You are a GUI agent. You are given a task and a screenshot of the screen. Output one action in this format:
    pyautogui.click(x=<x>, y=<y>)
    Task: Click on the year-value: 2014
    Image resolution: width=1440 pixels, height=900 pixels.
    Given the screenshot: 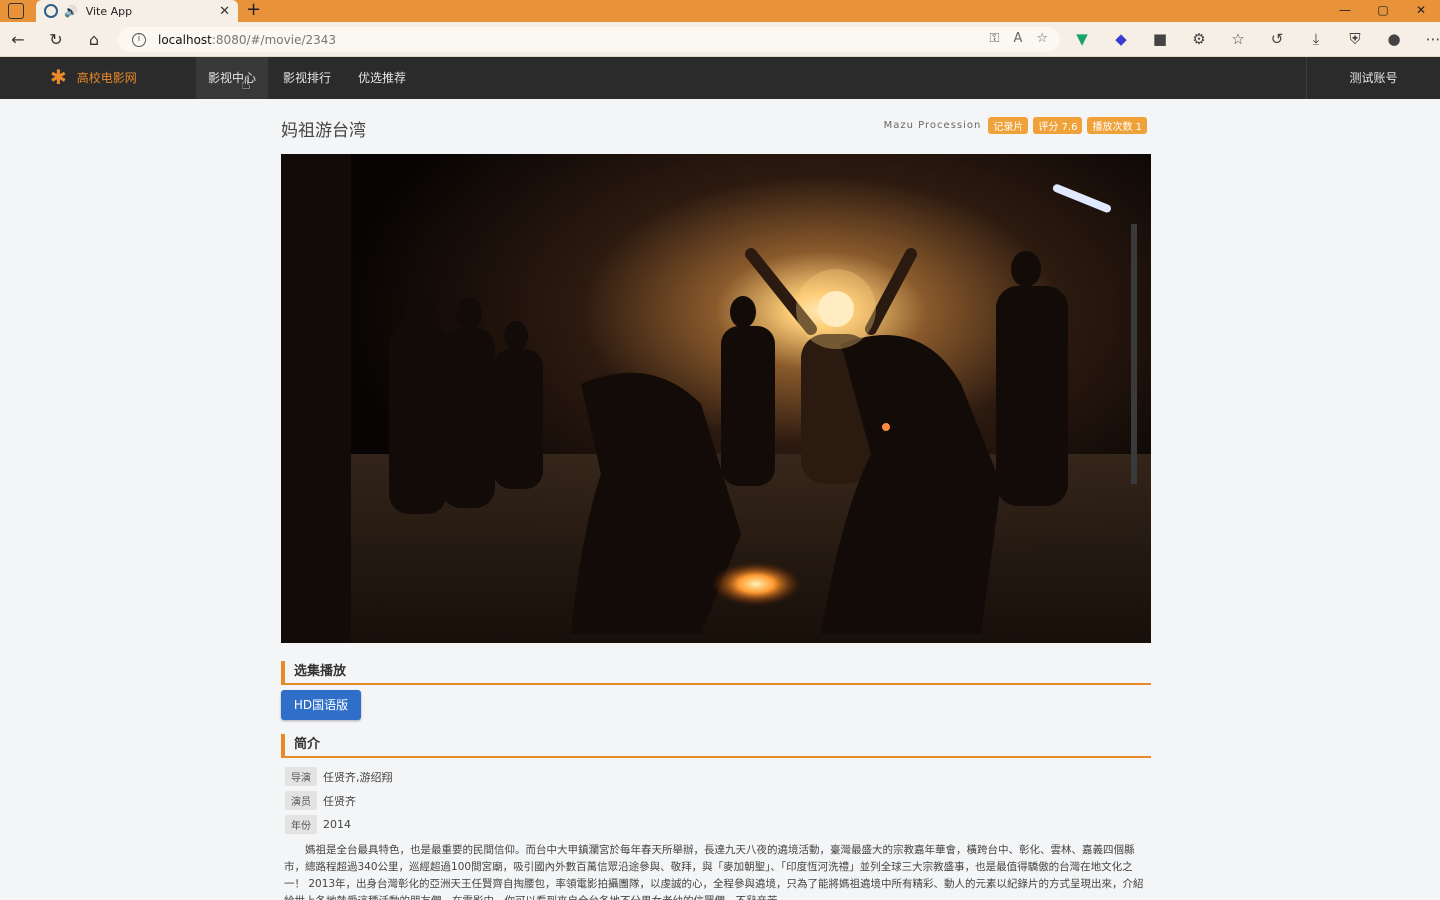 What is the action you would take?
    pyautogui.click(x=337, y=824)
    